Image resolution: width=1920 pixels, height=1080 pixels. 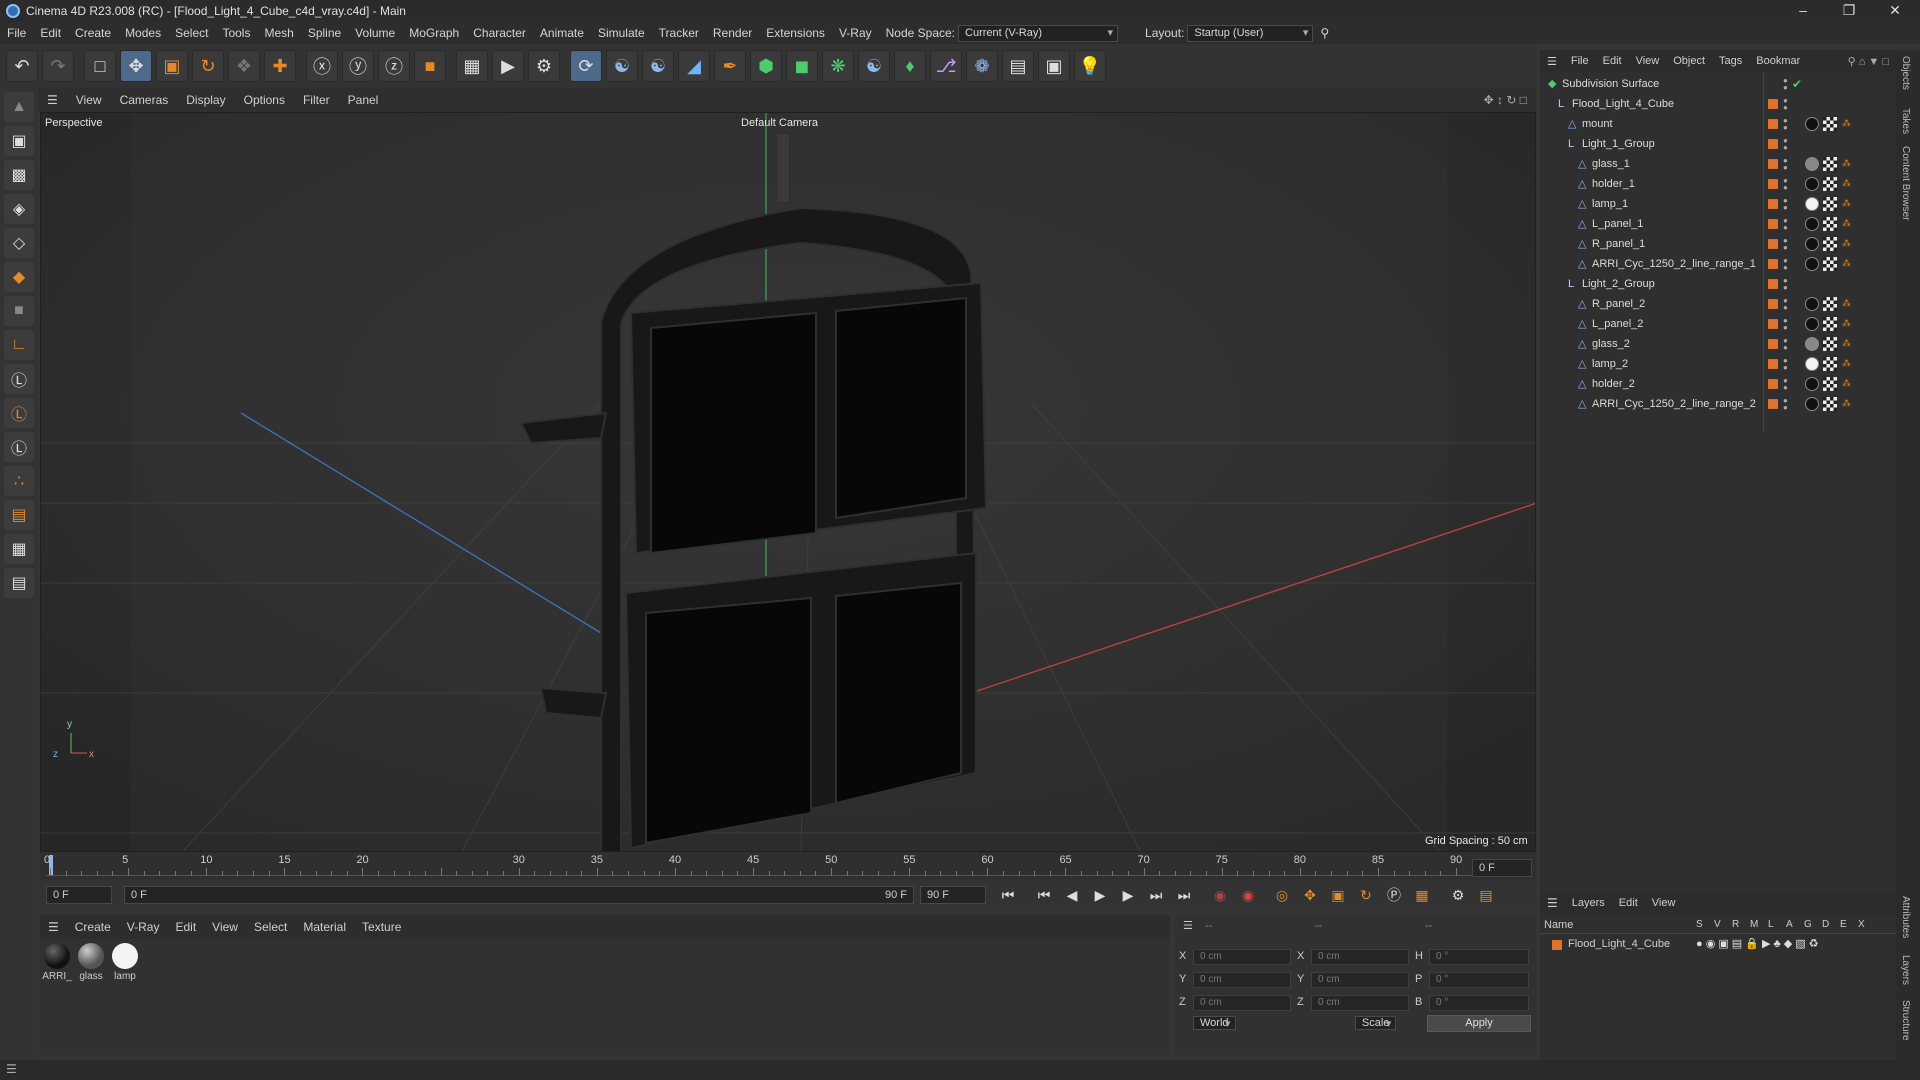 I want to click on layer-menu-layers: Layers, so click(x=1588, y=903).